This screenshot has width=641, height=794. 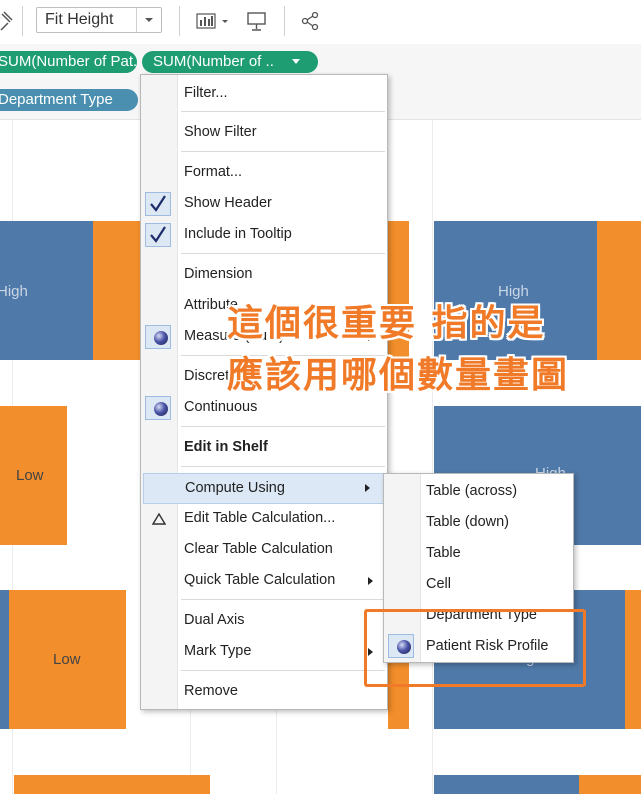 What do you see at coordinates (213, 61) in the screenshot?
I see `measure-pill-2-label: SUM(Number of ..` at bounding box center [213, 61].